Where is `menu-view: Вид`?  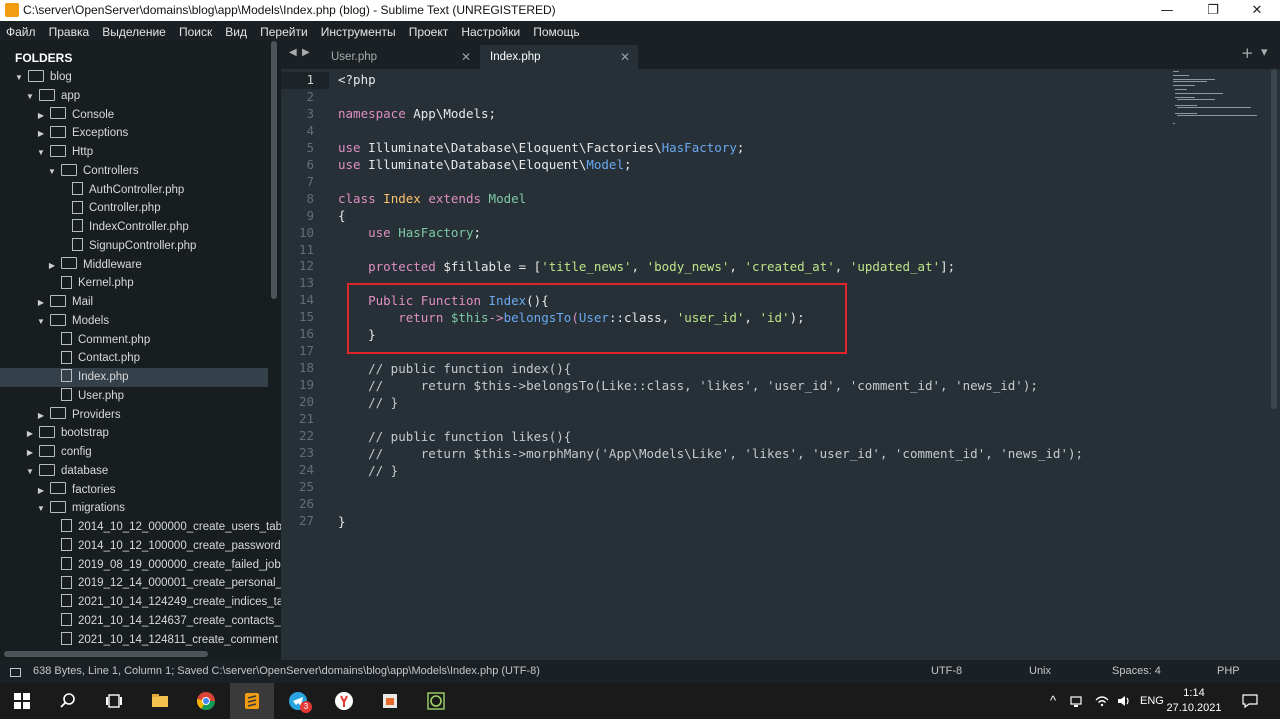 menu-view: Вид is located at coordinates (236, 32).